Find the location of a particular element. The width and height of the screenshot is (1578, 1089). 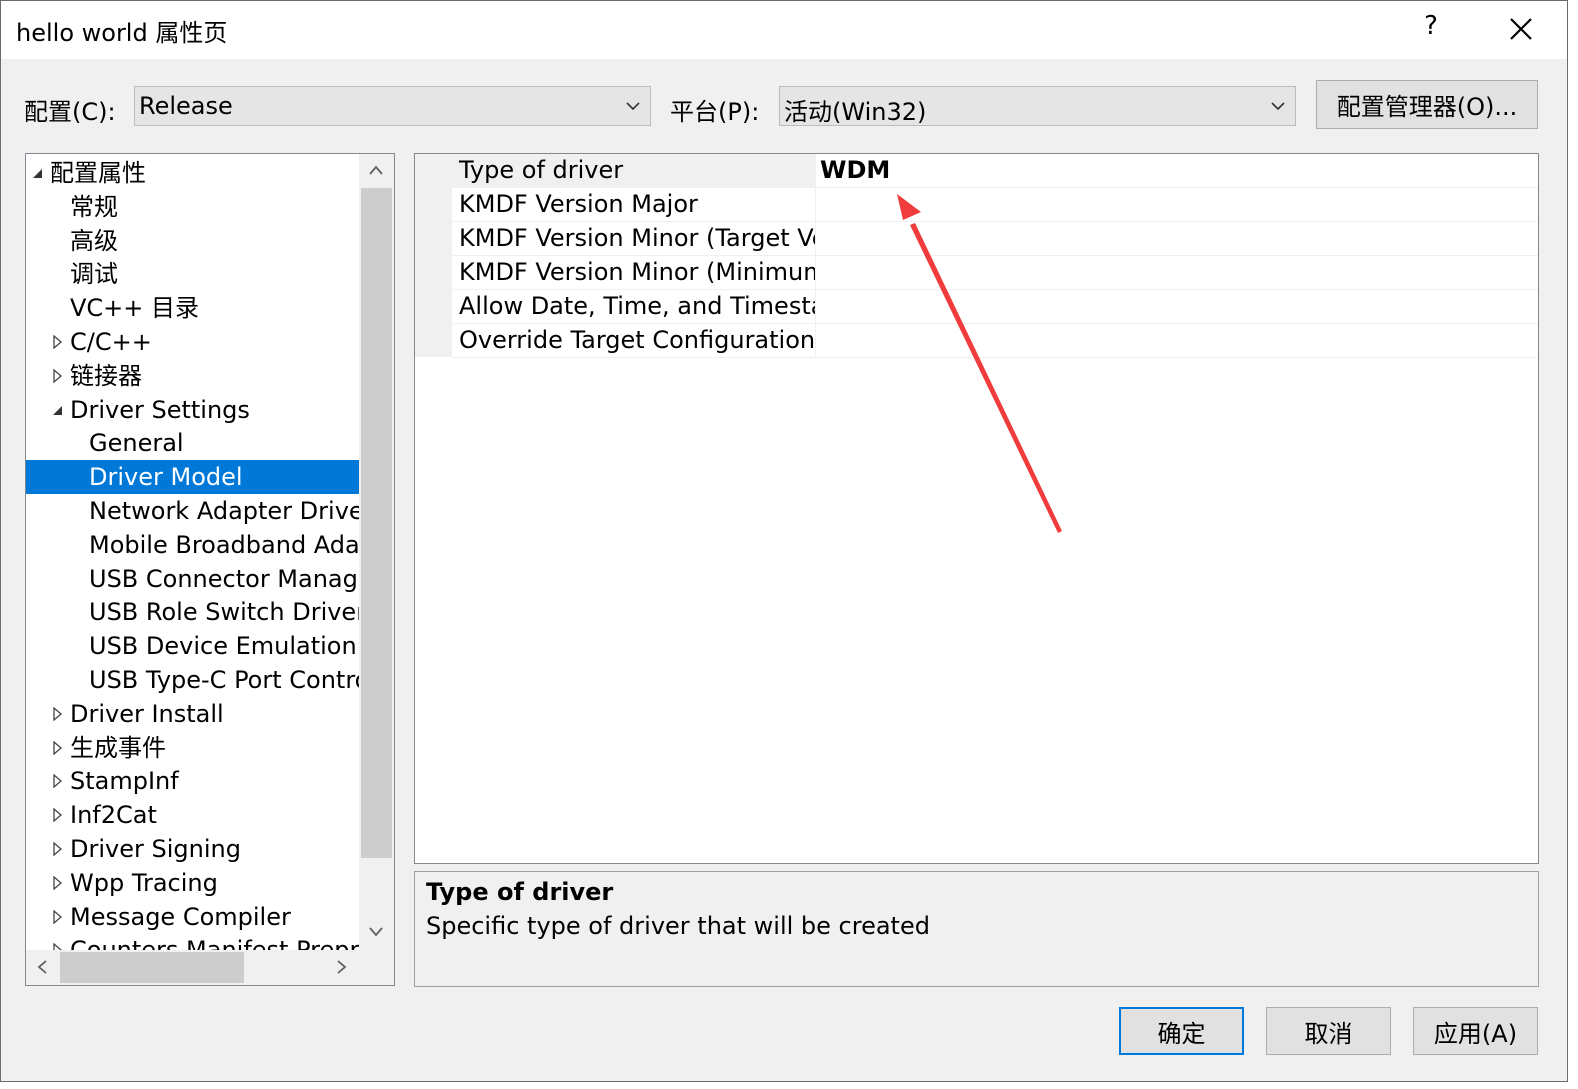

apply-button: 应用(A) is located at coordinates (1475, 1031).